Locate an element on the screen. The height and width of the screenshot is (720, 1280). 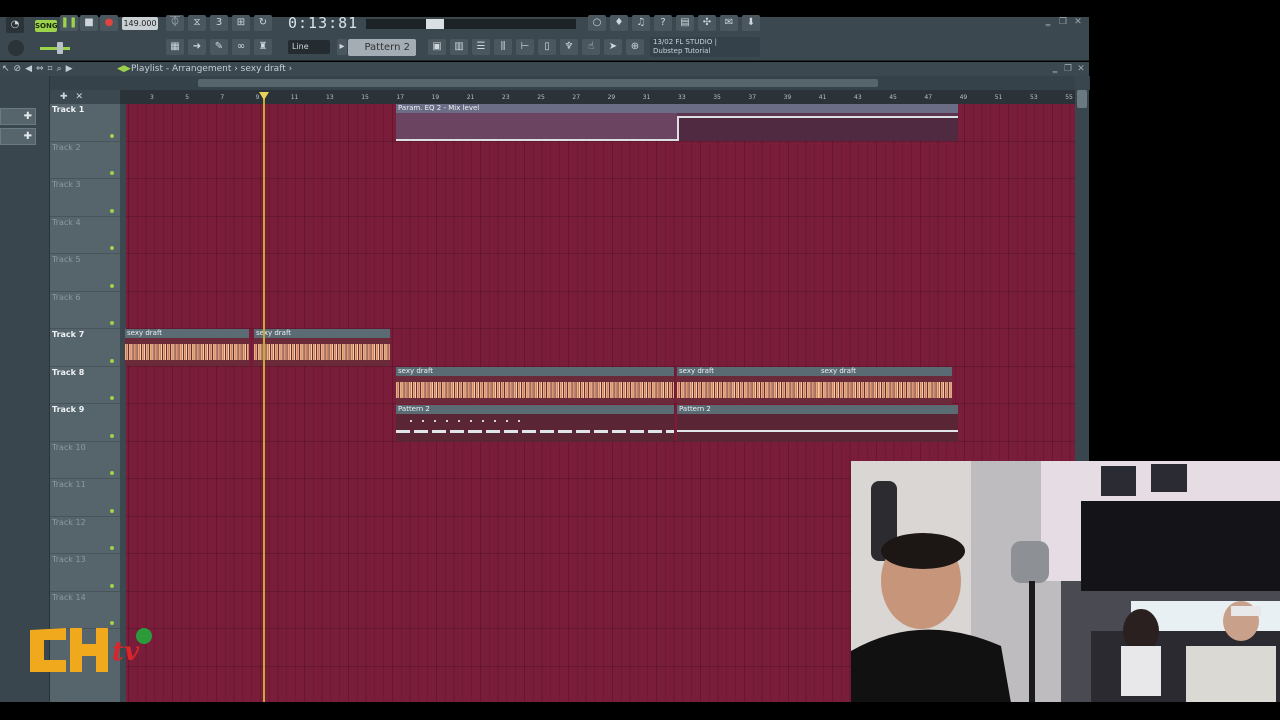
playlist-minimize-icon: ‗ is located at coordinates (1055, 69).